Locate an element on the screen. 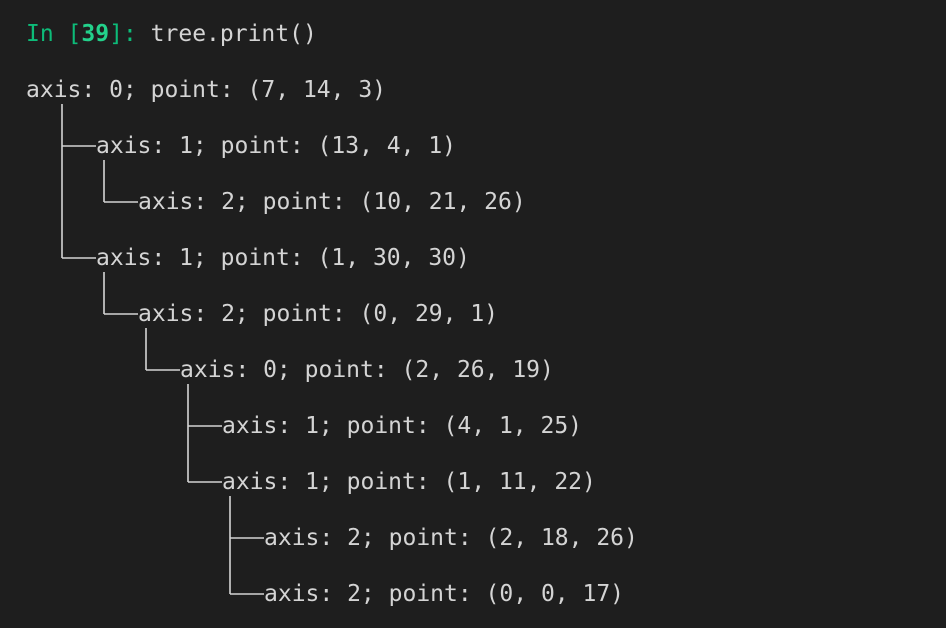  prompt-close-label: ]: is located at coordinates (123, 34).